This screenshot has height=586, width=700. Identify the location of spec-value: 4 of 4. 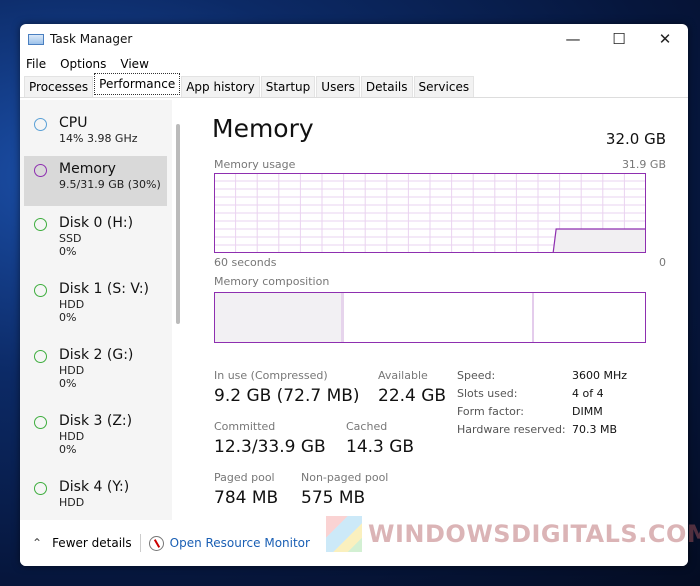
(588, 393).